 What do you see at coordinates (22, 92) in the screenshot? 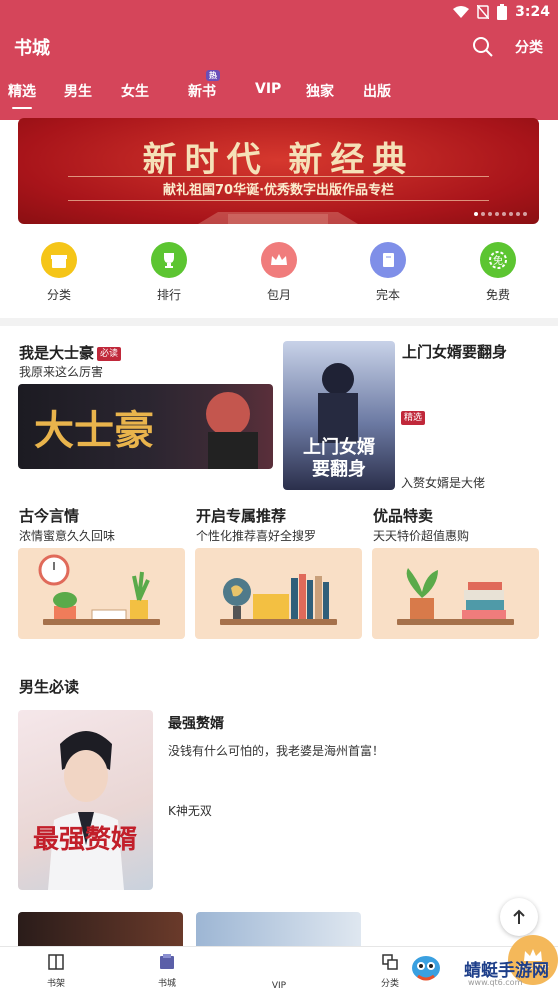
I see `tab-label: 精选` at bounding box center [22, 92].